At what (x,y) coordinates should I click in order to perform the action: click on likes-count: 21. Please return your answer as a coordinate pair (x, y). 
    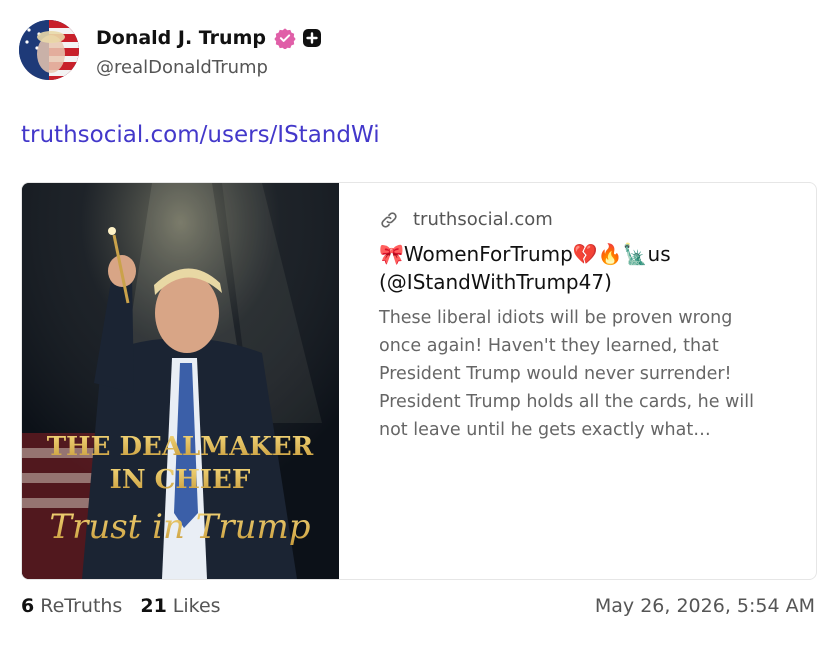
    Looking at the image, I should click on (153, 606).